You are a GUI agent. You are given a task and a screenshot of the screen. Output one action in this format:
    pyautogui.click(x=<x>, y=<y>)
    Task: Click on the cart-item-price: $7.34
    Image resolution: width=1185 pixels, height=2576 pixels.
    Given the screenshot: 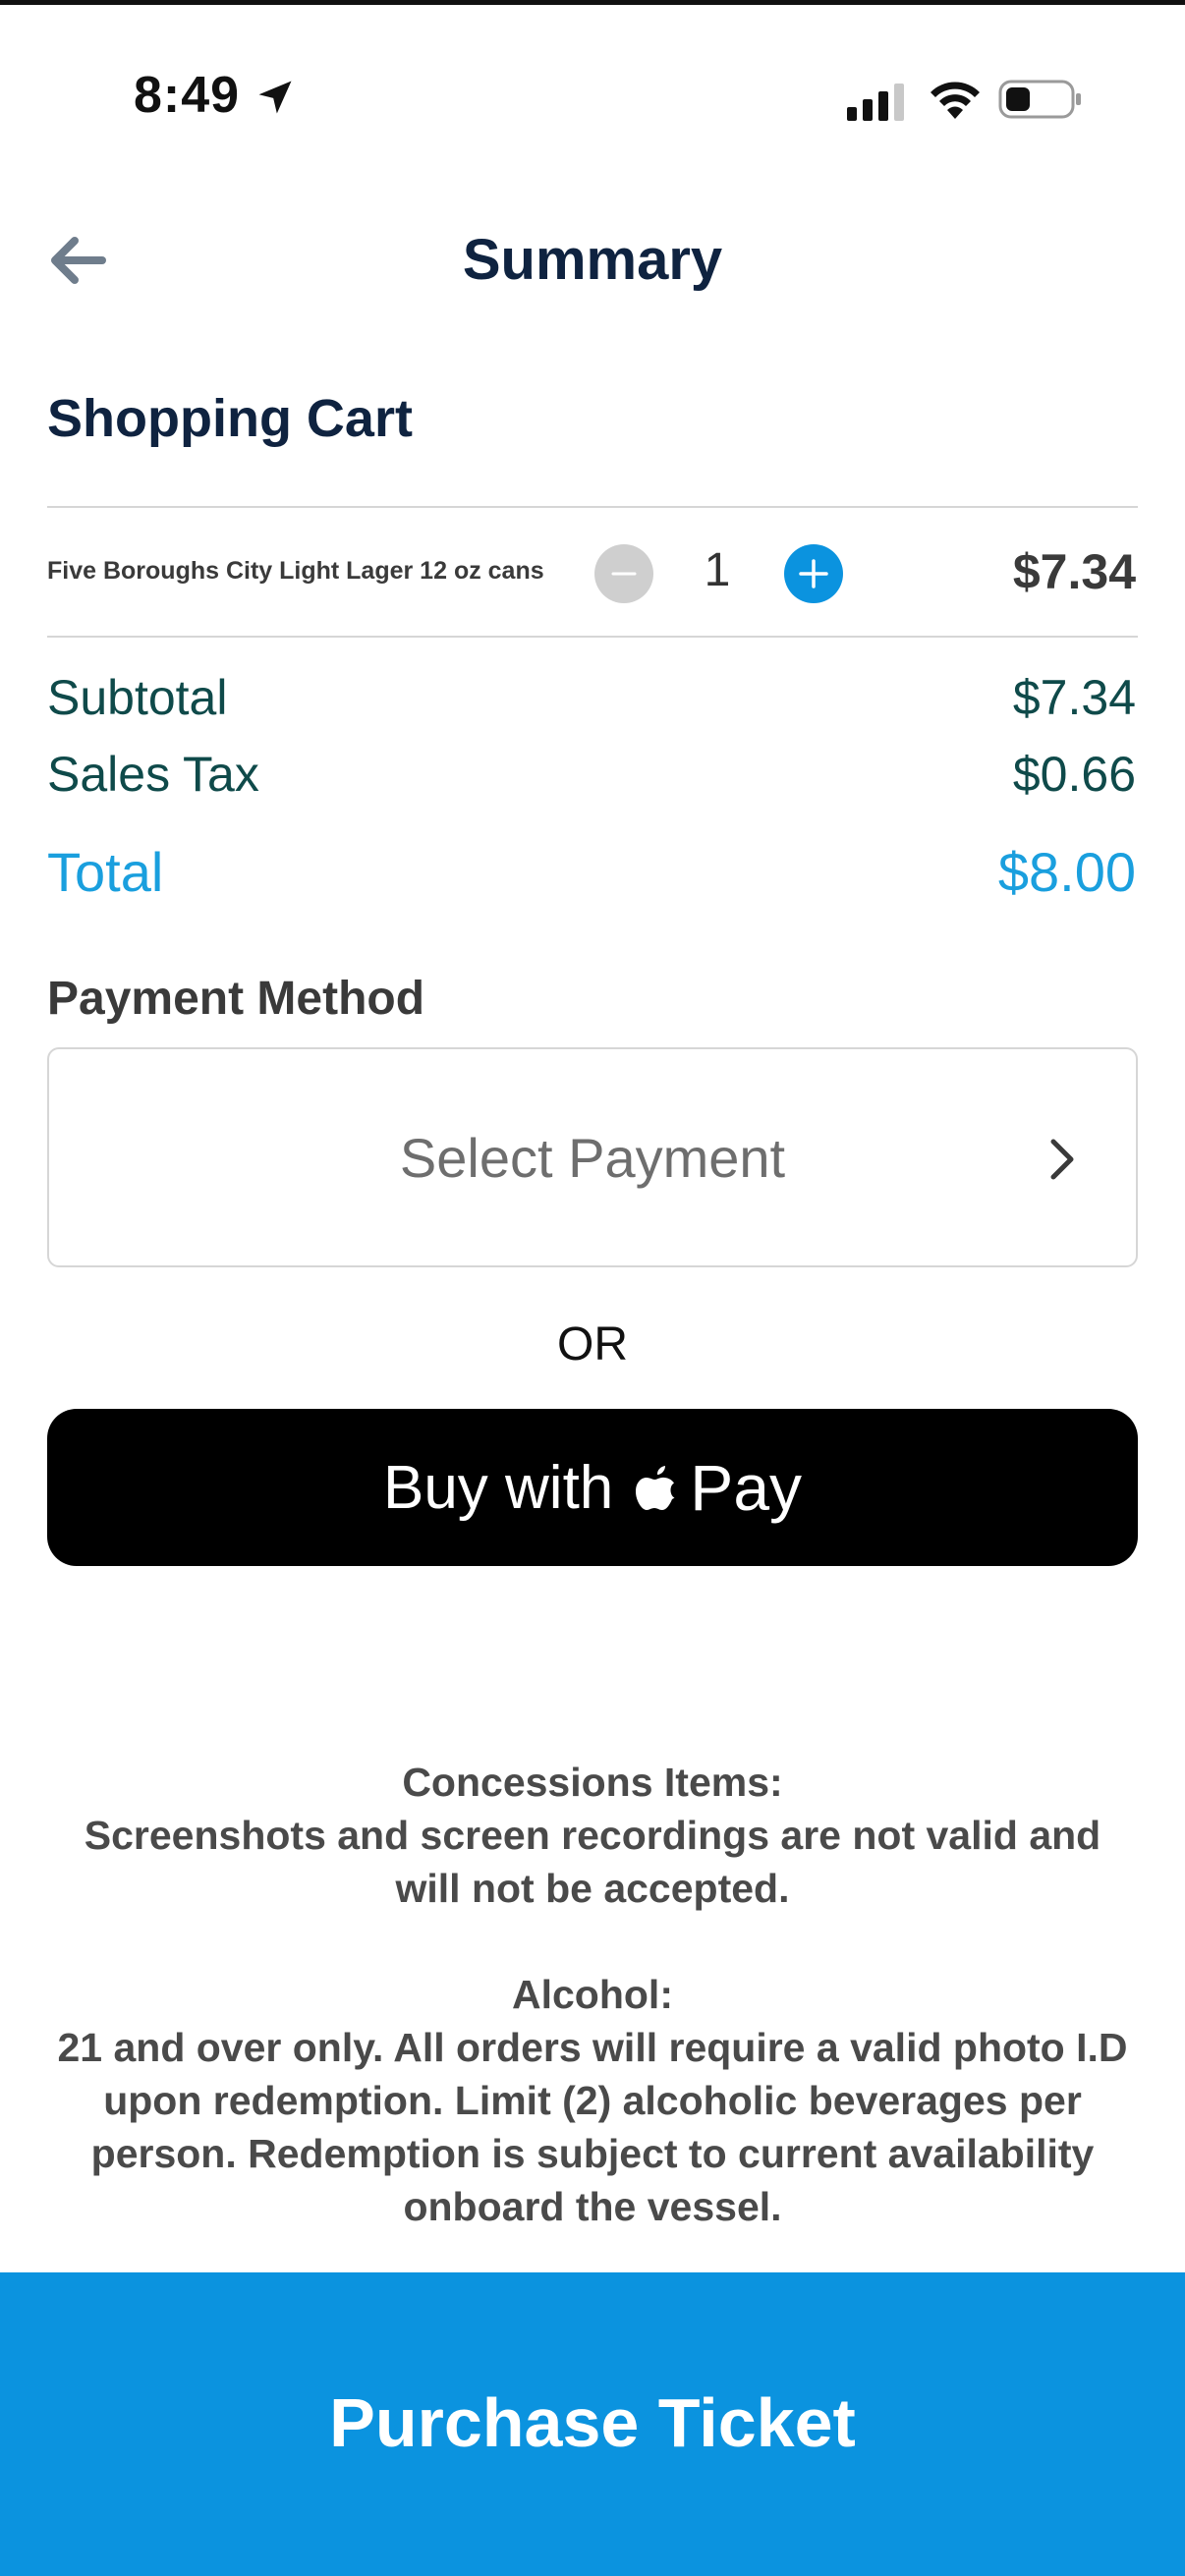 What is the action you would take?
    pyautogui.click(x=1074, y=571)
    